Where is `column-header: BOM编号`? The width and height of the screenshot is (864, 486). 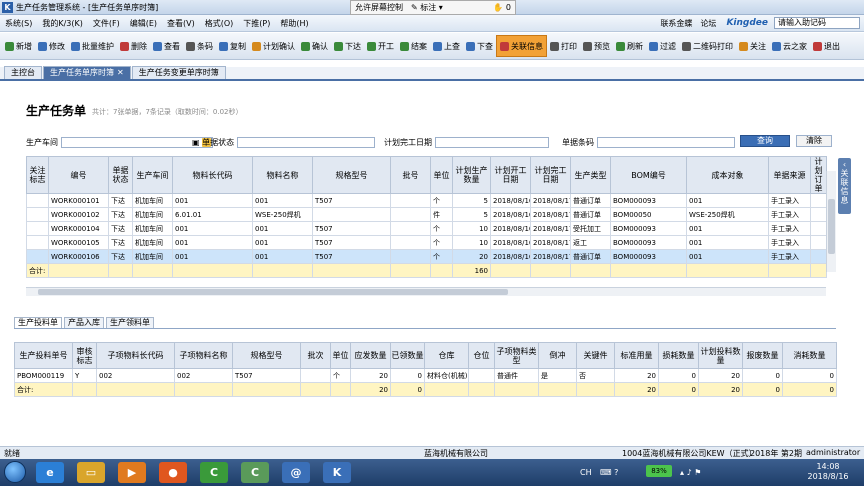 column-header: BOM编号 is located at coordinates (648, 175).